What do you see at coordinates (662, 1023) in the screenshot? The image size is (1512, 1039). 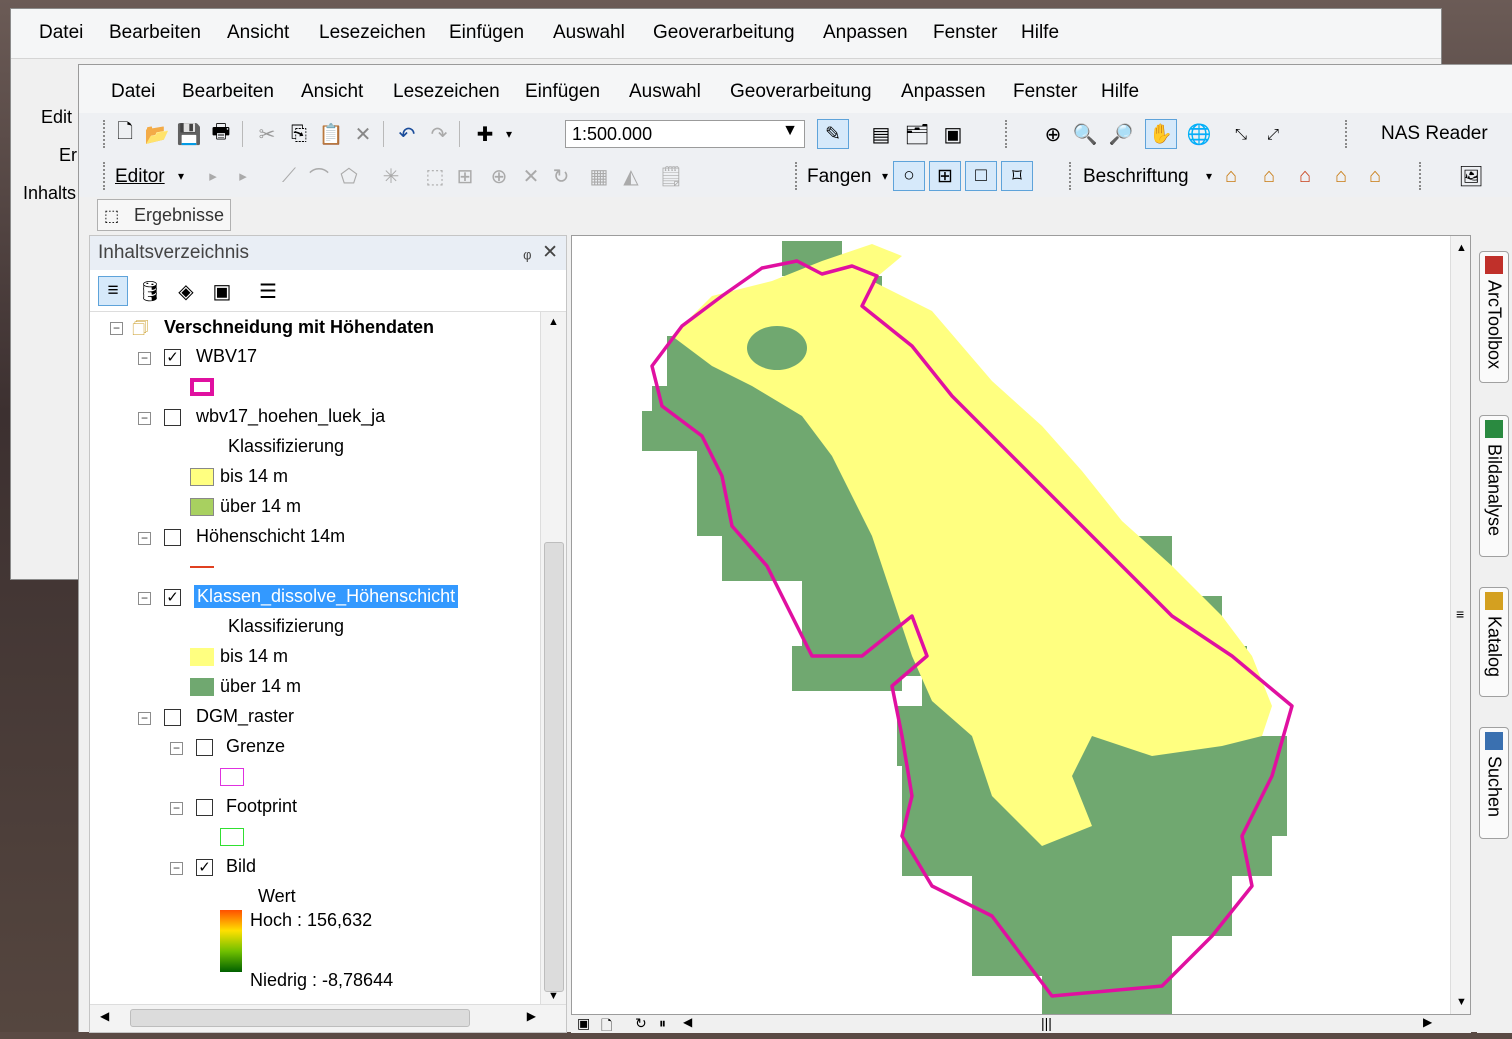 I see `pause-drawing-icon: ⏸` at bounding box center [662, 1023].